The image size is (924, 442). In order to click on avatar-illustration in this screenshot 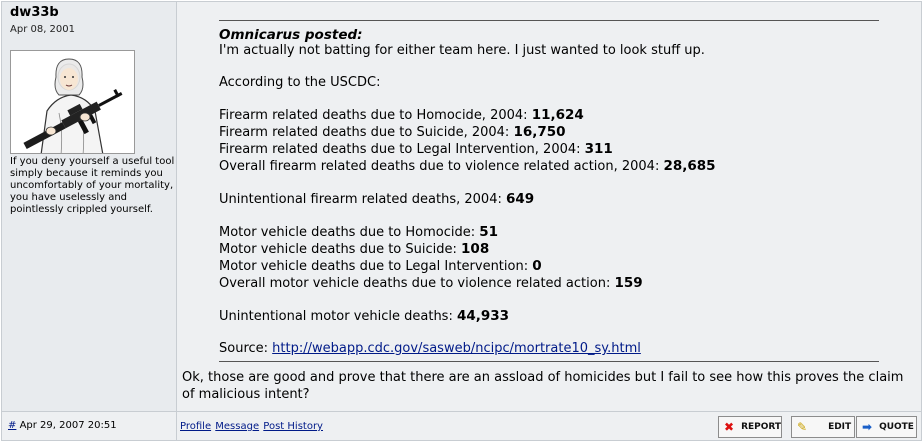, I will do `click(73, 105)`.